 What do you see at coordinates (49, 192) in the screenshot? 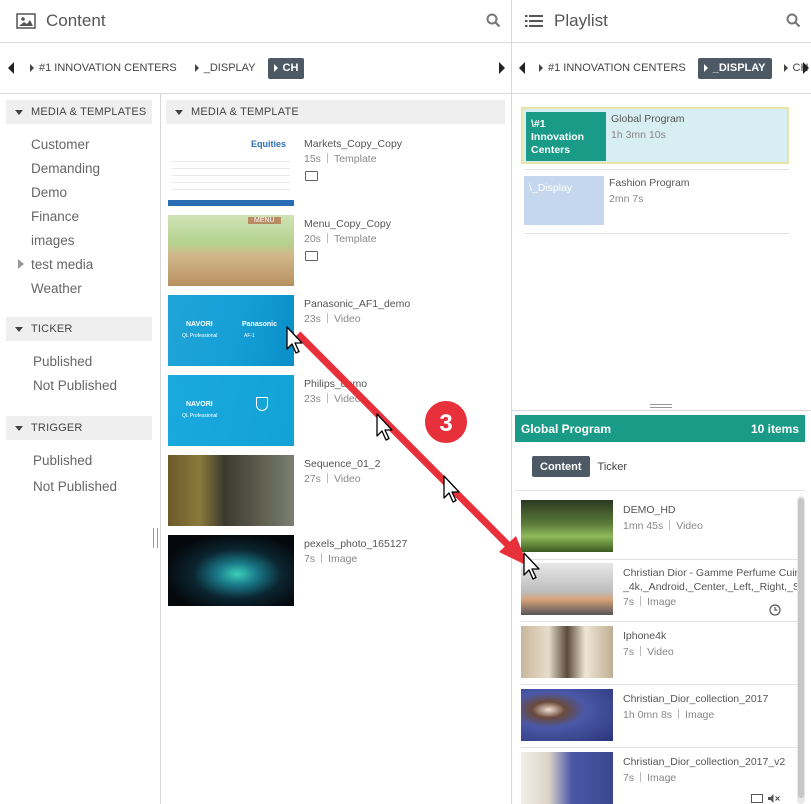
I see `folder-demo: Demo` at bounding box center [49, 192].